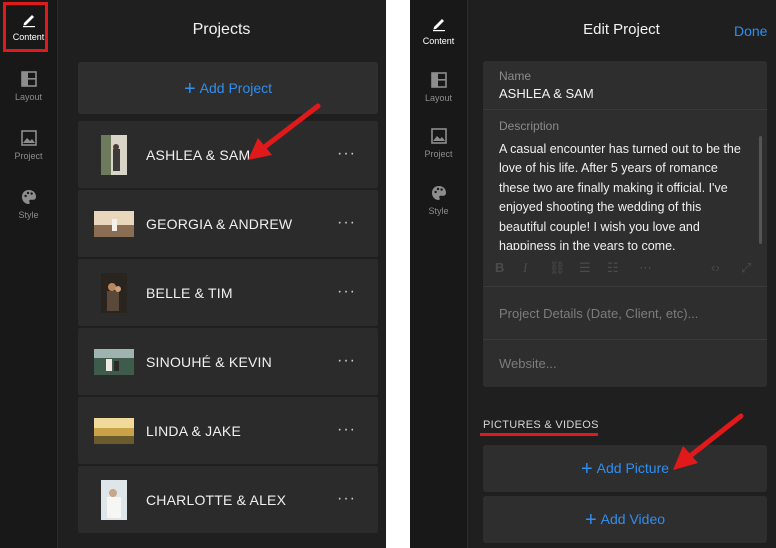  Describe the element at coordinates (633, 468) in the screenshot. I see `add-picture-label: Add Picture` at that location.